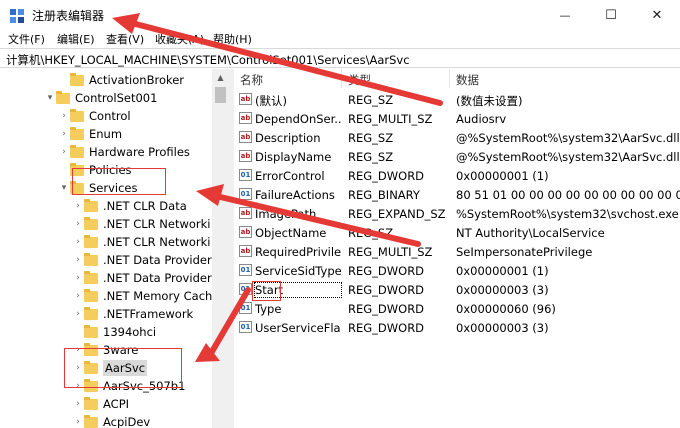 The width and height of the screenshot is (680, 428). I want to click on scroll-up-icon: ▲, so click(220, 77).